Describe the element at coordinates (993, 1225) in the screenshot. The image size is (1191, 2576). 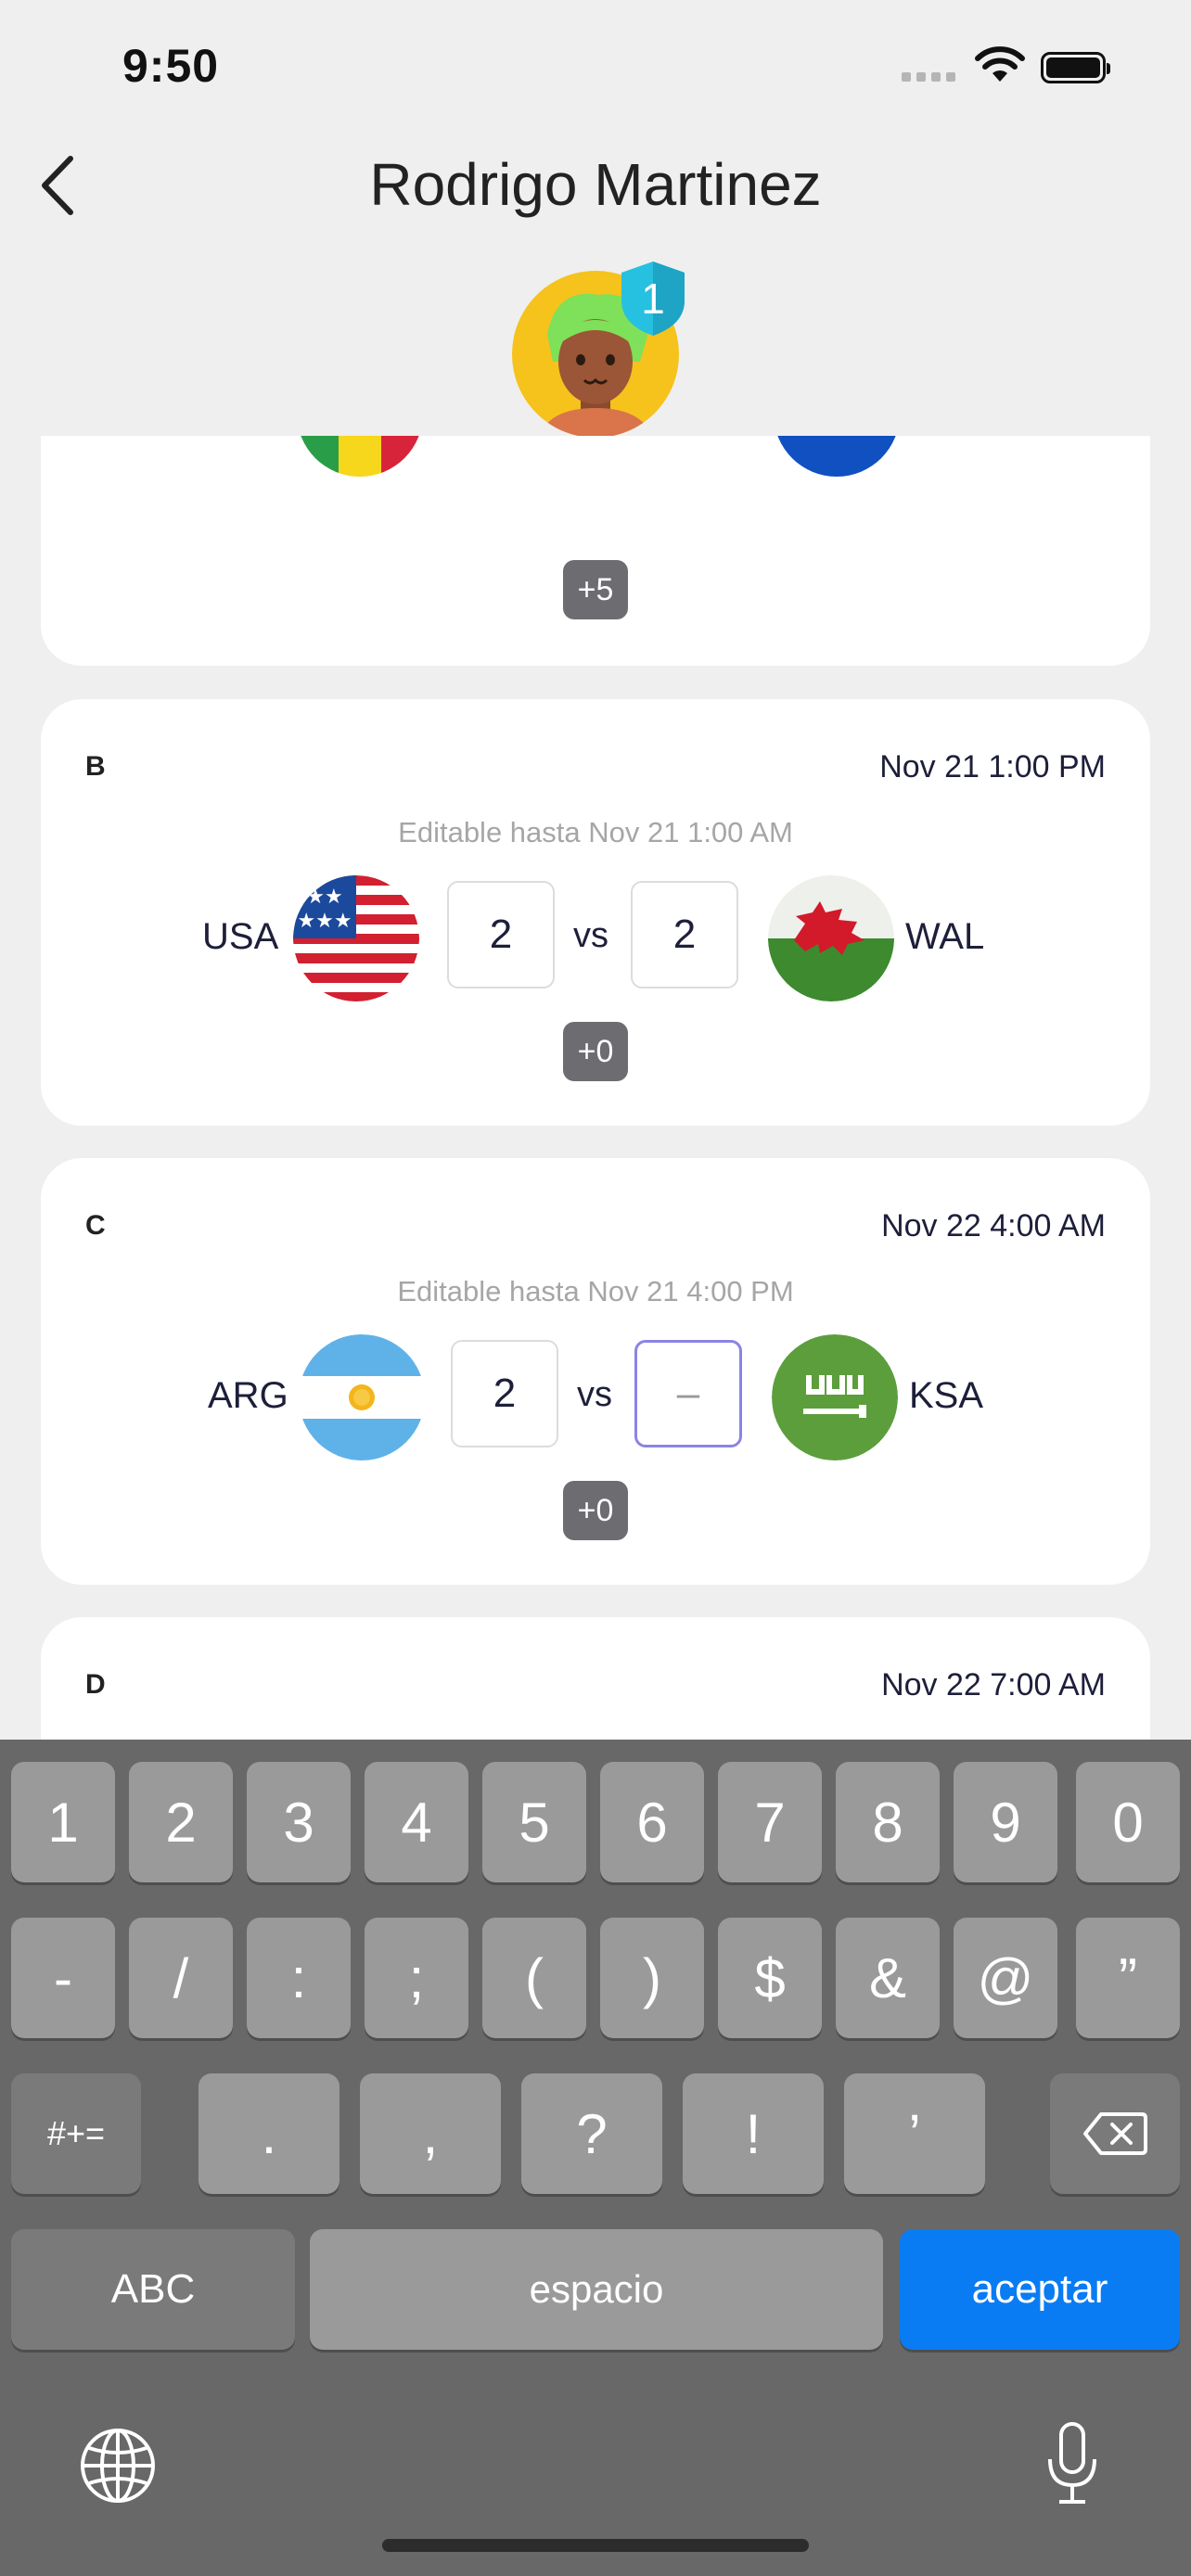
I see `match-date: Nov 22 4:00 AM` at that location.